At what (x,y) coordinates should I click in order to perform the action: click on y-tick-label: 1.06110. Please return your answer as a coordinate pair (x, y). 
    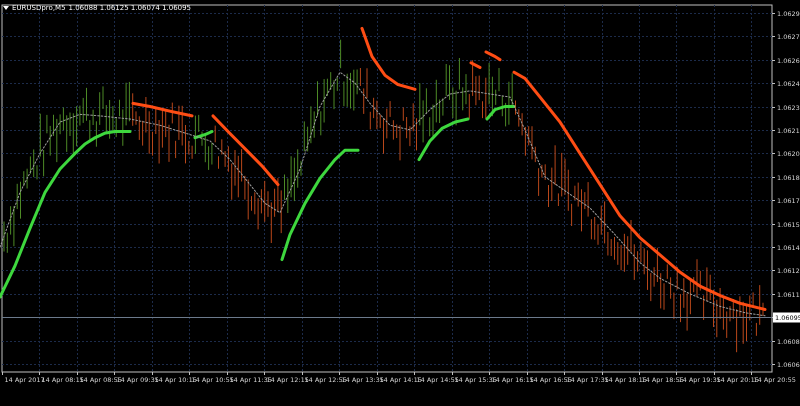
    Looking at the image, I should click on (788, 295).